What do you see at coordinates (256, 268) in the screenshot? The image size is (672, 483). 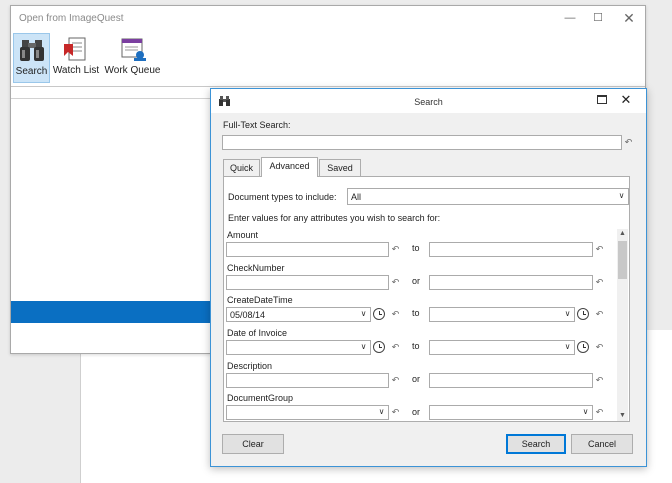 I see `attr-label-checknumber: CheckNumber` at bounding box center [256, 268].